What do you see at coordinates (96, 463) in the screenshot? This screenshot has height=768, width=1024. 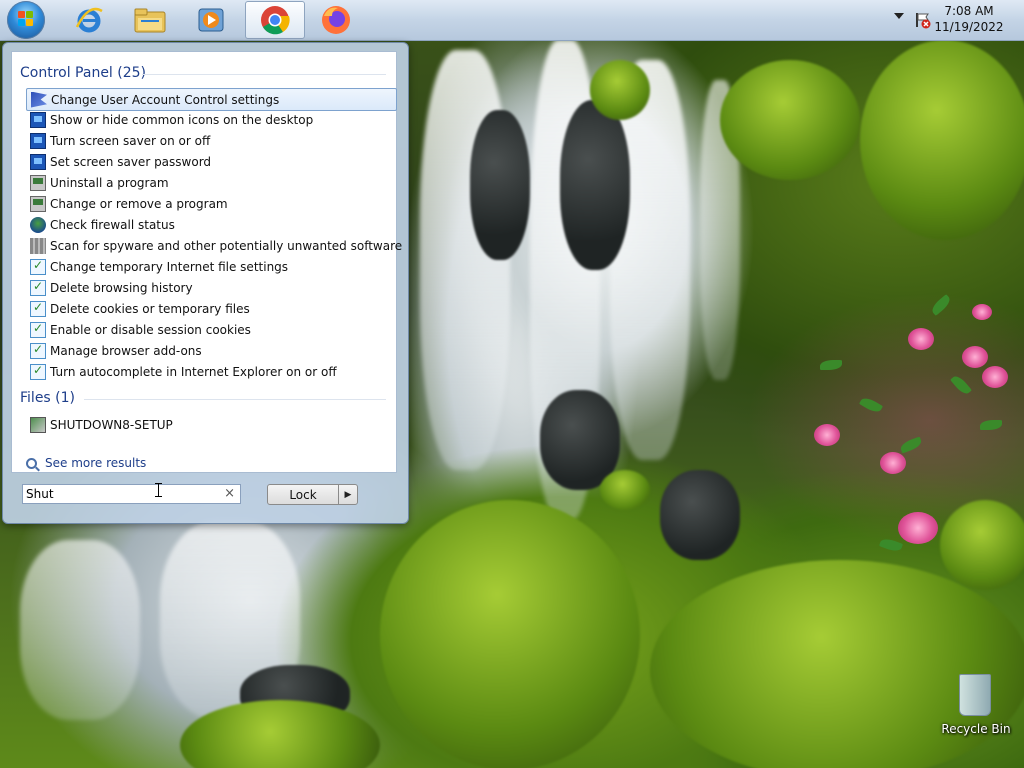 I see `see-more-label: See more results` at bounding box center [96, 463].